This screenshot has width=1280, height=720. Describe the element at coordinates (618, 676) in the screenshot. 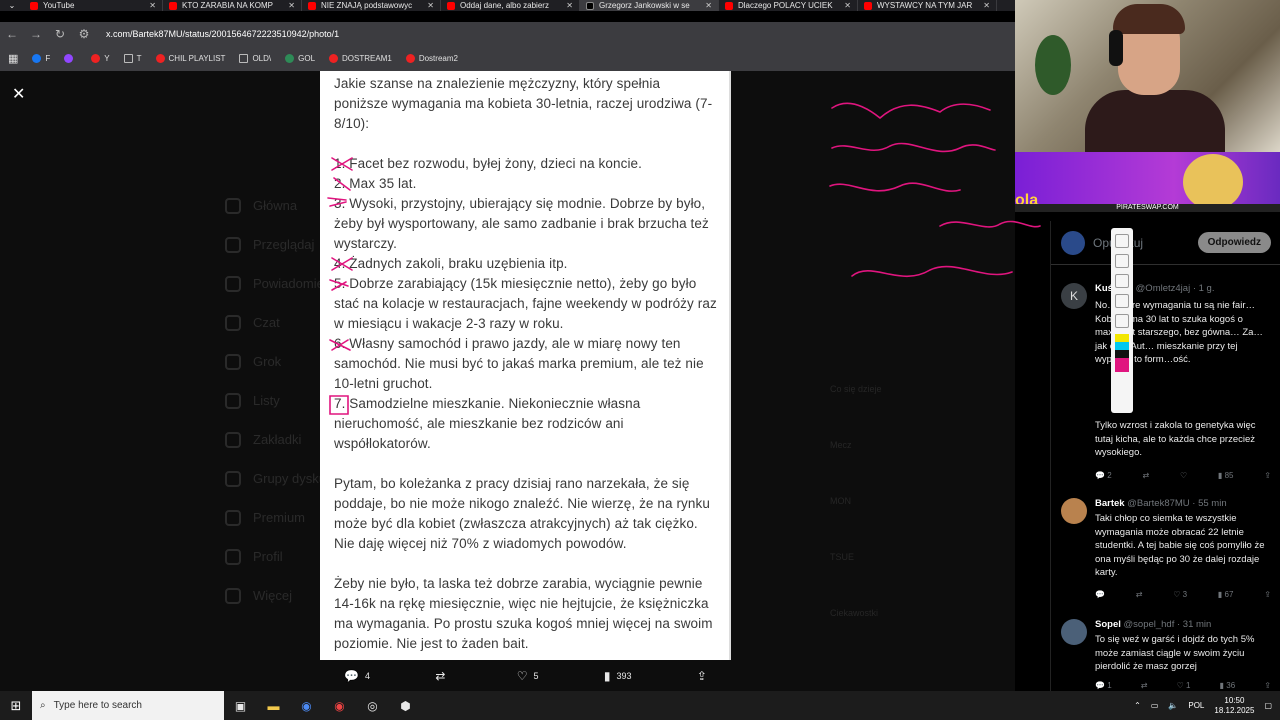

I see `views-button: ▮ 393` at that location.